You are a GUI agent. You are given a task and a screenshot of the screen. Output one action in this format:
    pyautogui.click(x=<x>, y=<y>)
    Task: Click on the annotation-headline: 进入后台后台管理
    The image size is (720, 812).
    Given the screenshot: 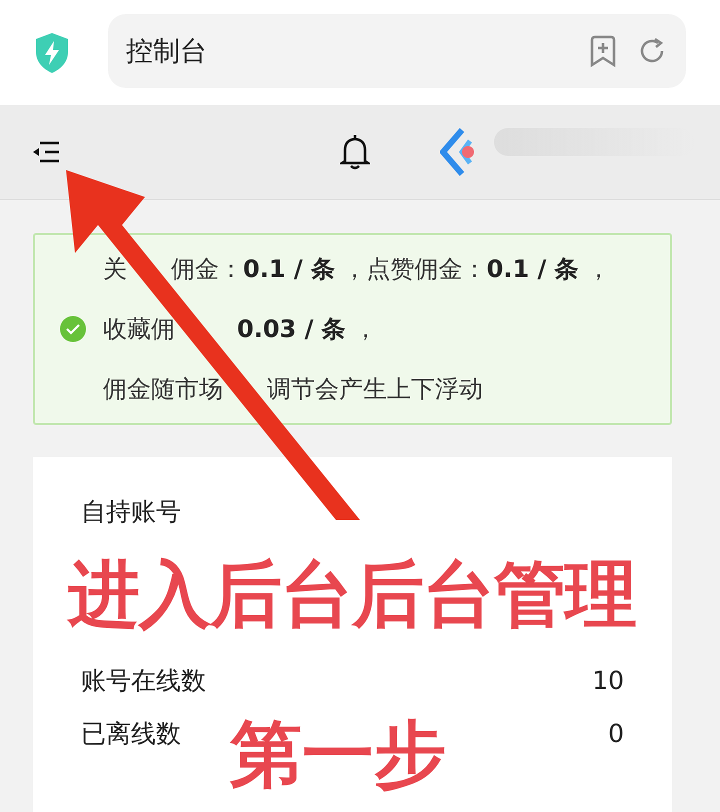 What is the action you would take?
    pyautogui.click(x=352, y=594)
    